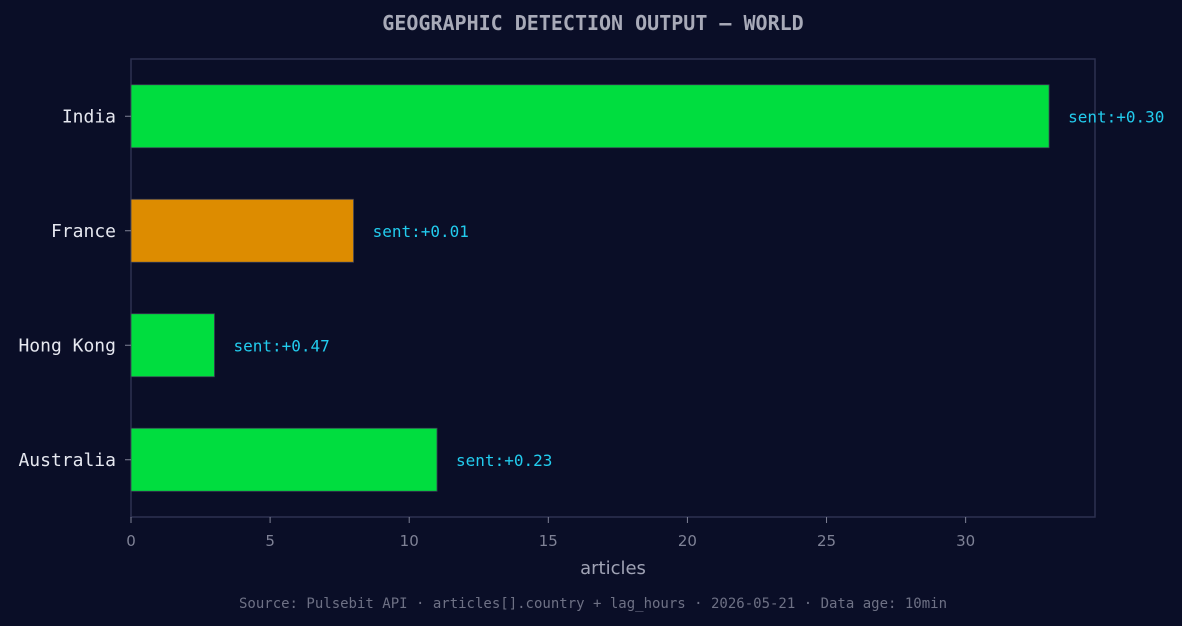 The width and height of the screenshot is (1182, 626). What do you see at coordinates (687, 541) in the screenshot?
I see `x-tick-label: 20` at bounding box center [687, 541].